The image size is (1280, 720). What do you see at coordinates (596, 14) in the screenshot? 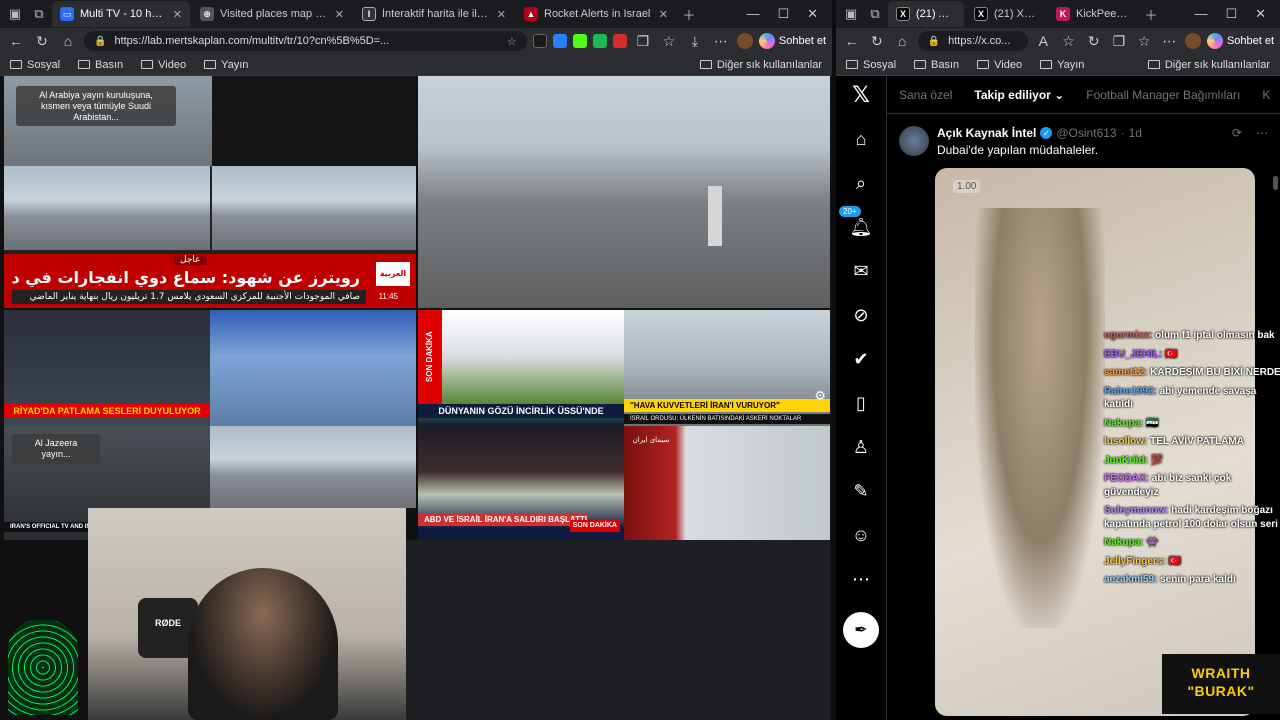
I see `tab-rocket-alerts: ▲ Rocket Alerts in Israel ✕` at bounding box center [596, 14].